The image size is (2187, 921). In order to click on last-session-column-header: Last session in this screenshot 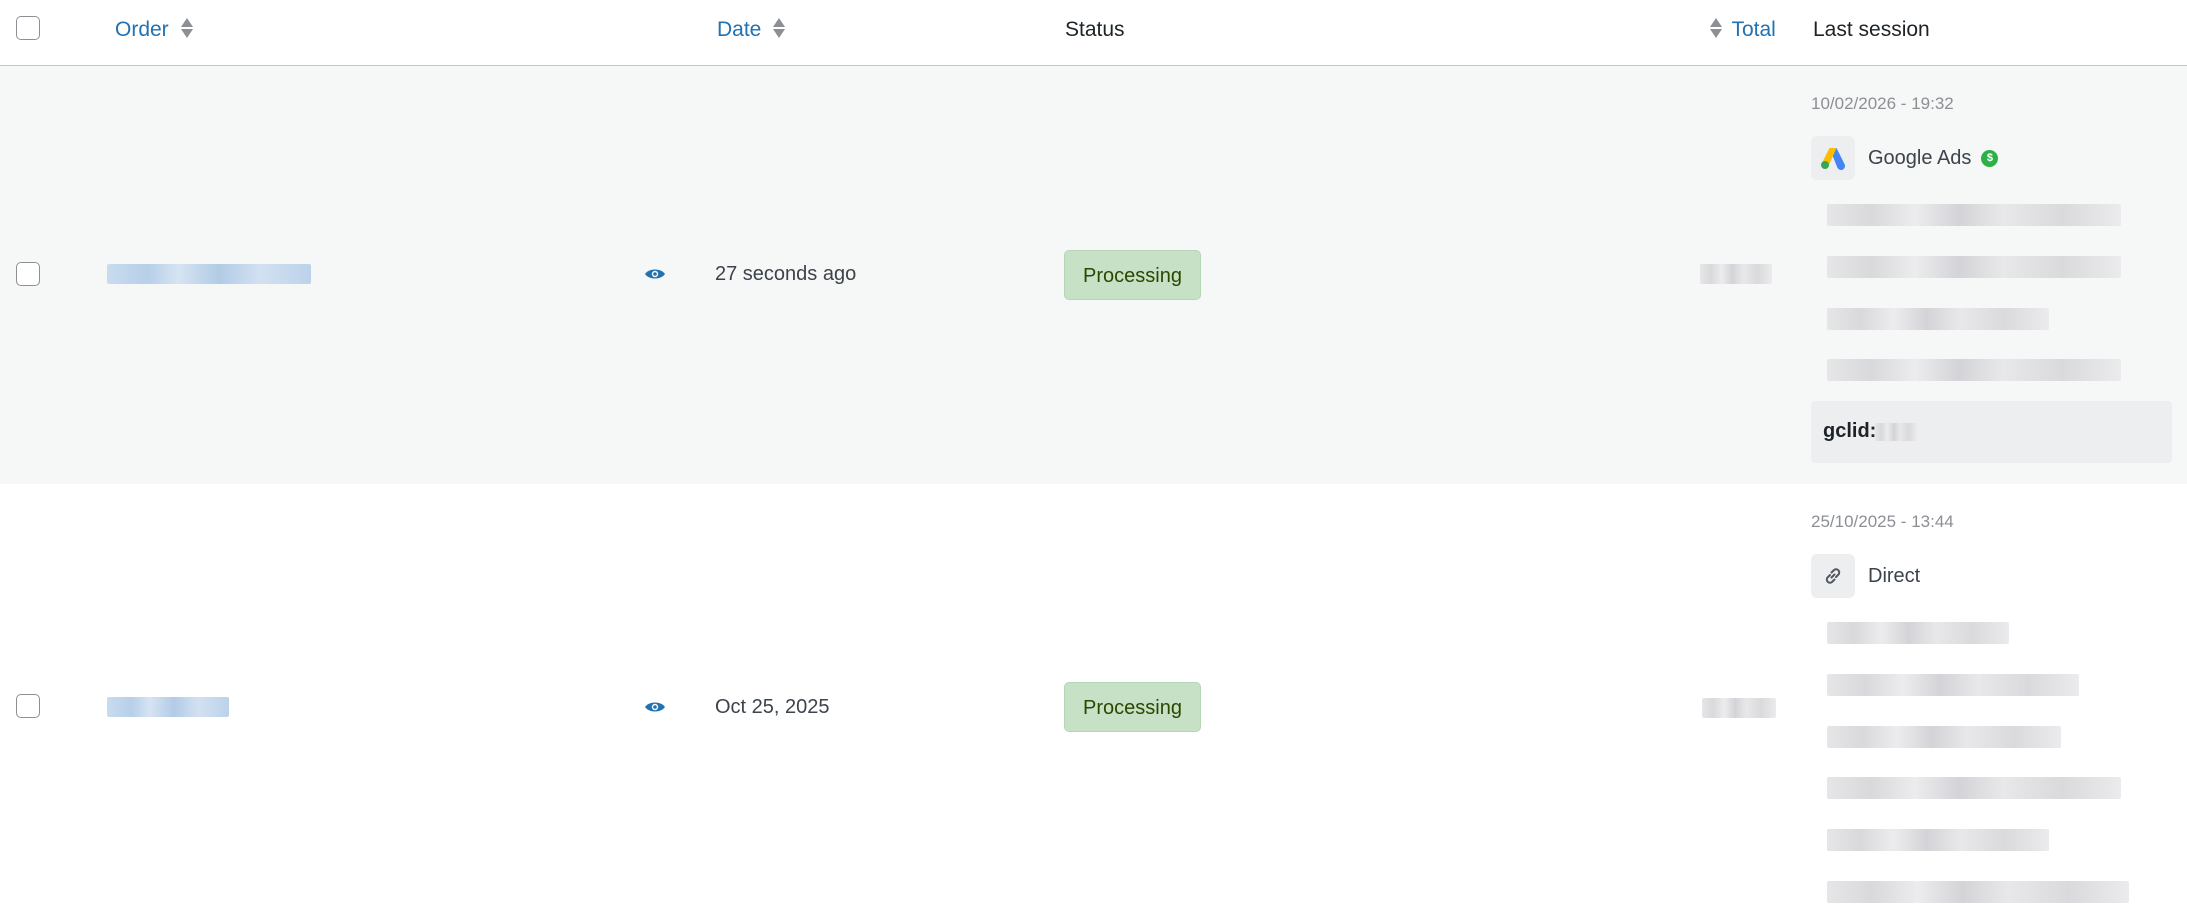, I will do `click(1871, 30)`.